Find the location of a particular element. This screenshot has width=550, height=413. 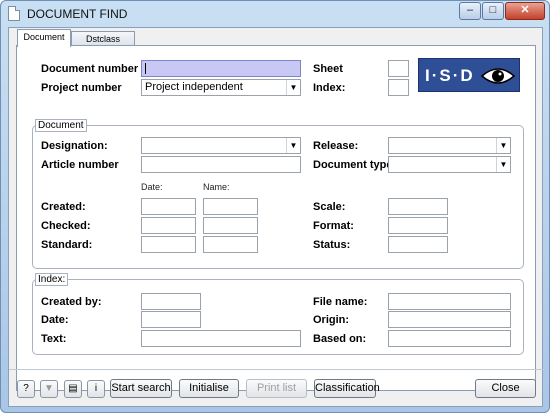

document-icon is located at coordinates (14, 13).